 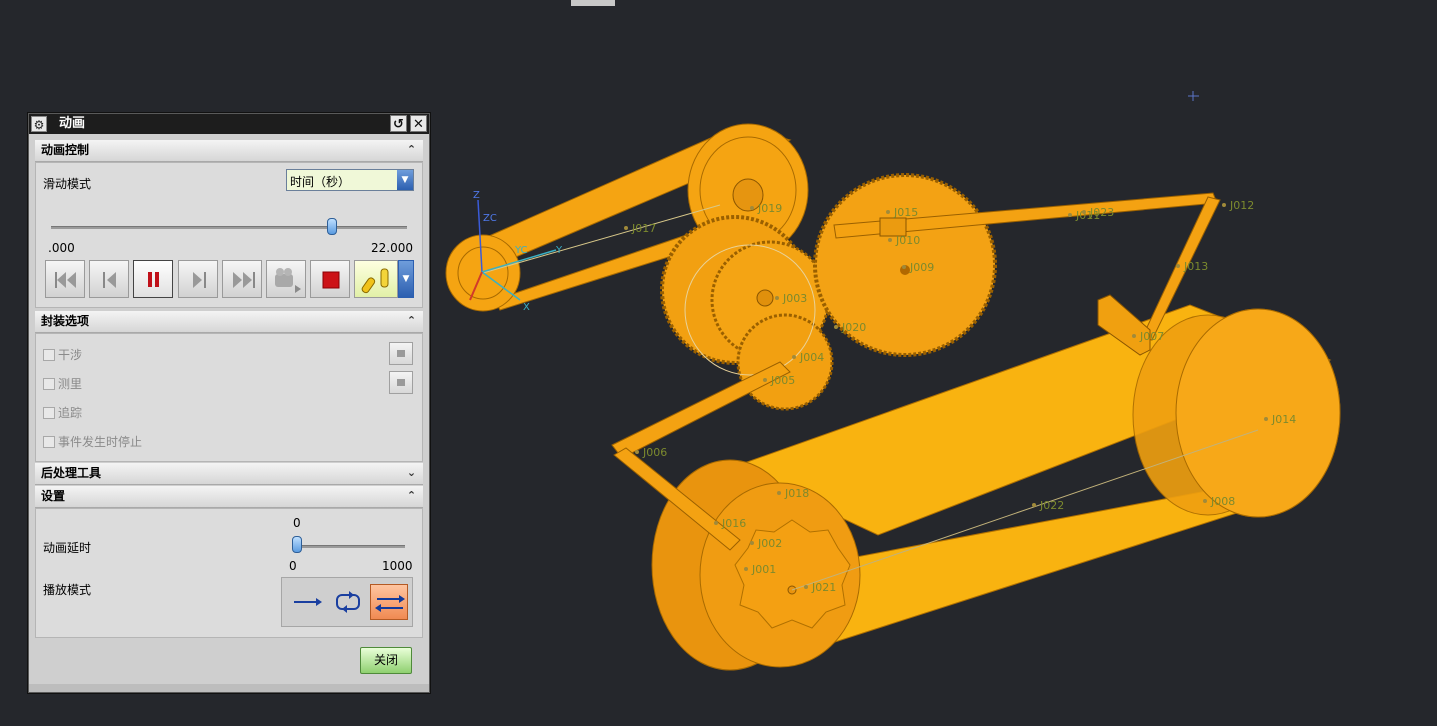 What do you see at coordinates (39, 124) in the screenshot?
I see `gear-icon: ⚙` at bounding box center [39, 124].